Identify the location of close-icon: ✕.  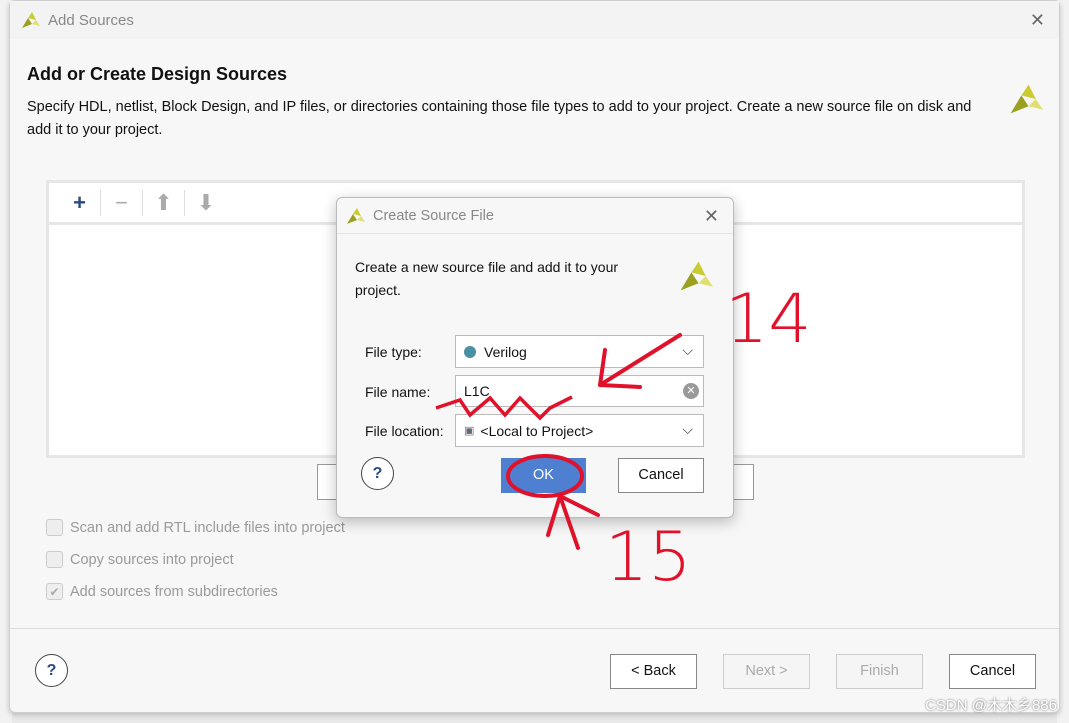
(1037, 20).